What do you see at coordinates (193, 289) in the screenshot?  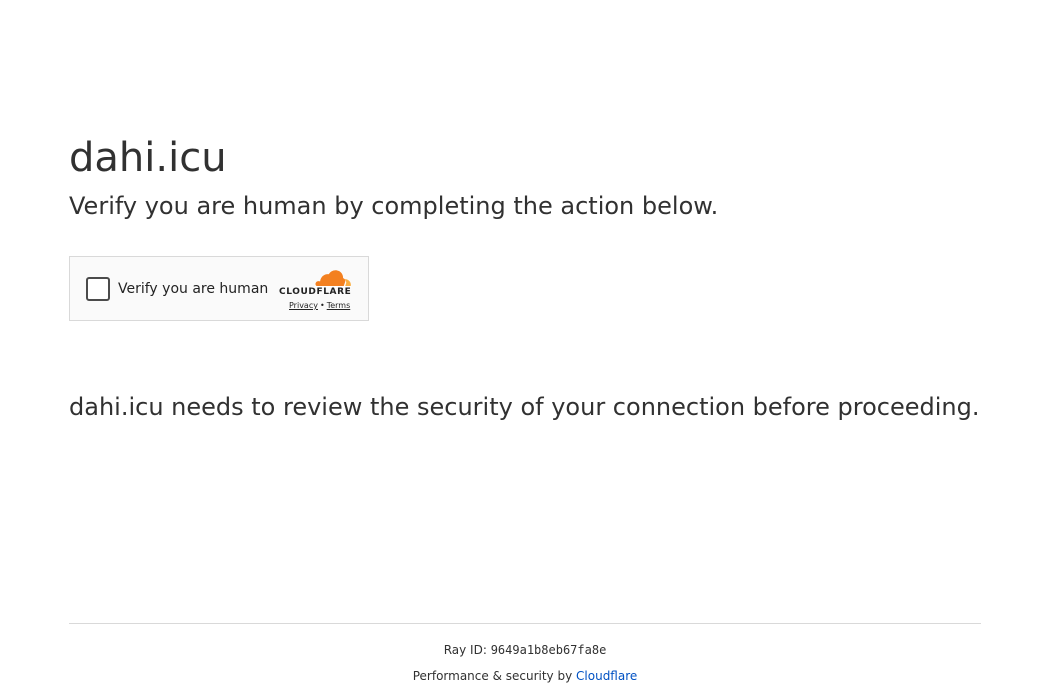 I see `verify-checkbox-label: Verify you are human` at bounding box center [193, 289].